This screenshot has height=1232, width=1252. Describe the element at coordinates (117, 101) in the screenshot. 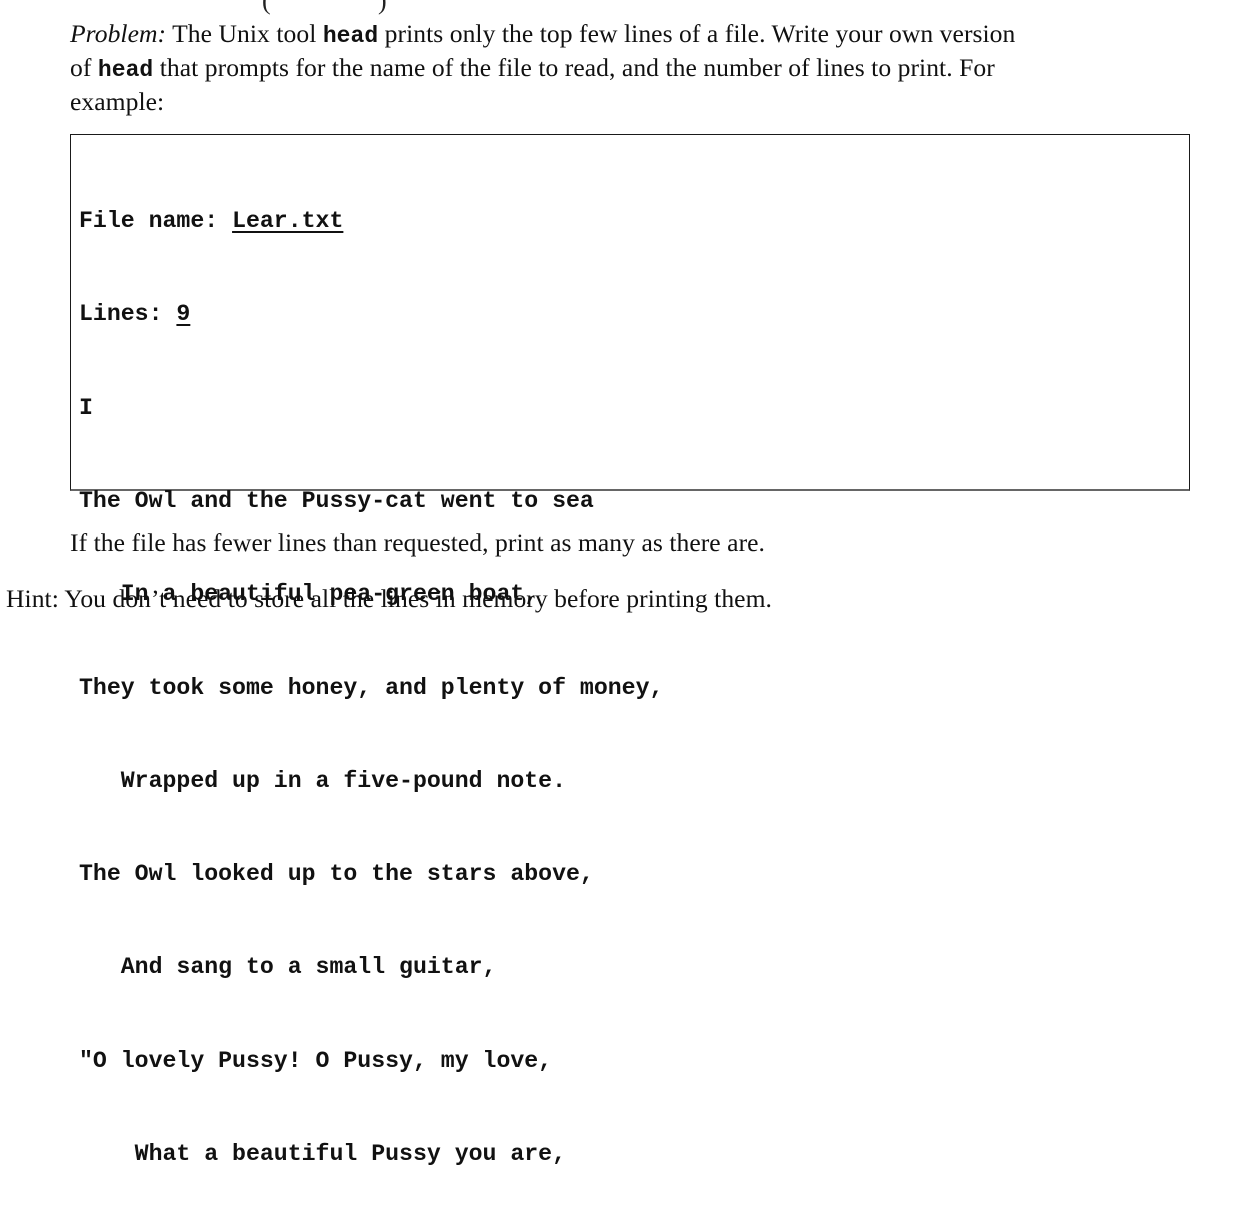

I see `problem-text: example:` at that location.